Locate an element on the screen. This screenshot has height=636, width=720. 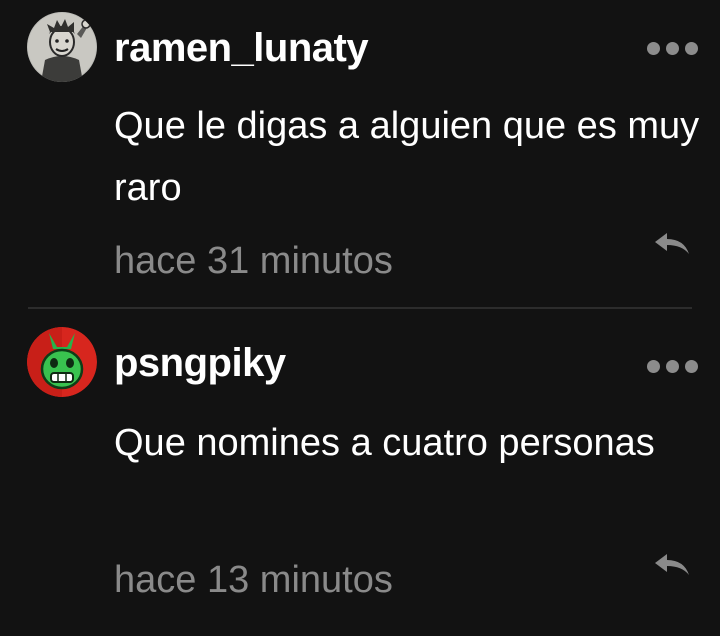
comment-text: Que nomines a cuatro personas is located at coordinates (384, 443).